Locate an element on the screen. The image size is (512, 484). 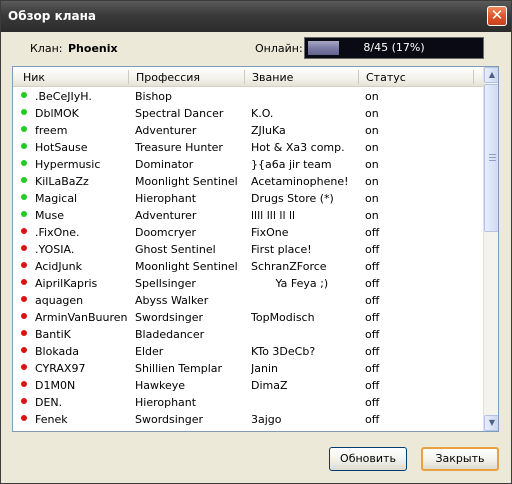
member-profession: Spellsinger is located at coordinates (165, 283).